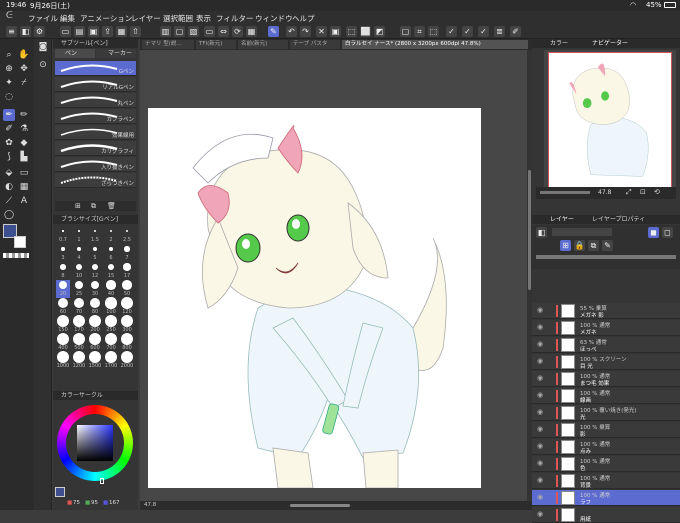  Describe the element at coordinates (541, 232) in the screenshot. I see `layer-color-icon: ◧` at that location.